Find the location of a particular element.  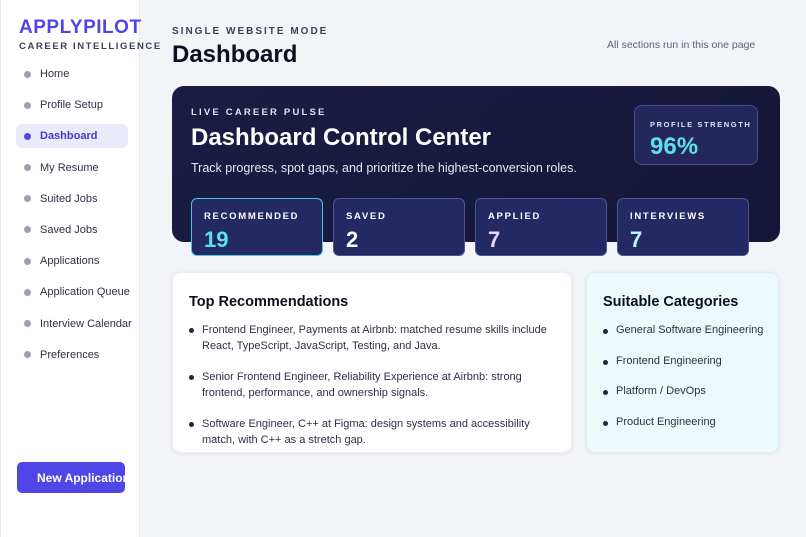

brand-logo: APPLYPILOT is located at coordinates (80, 28).